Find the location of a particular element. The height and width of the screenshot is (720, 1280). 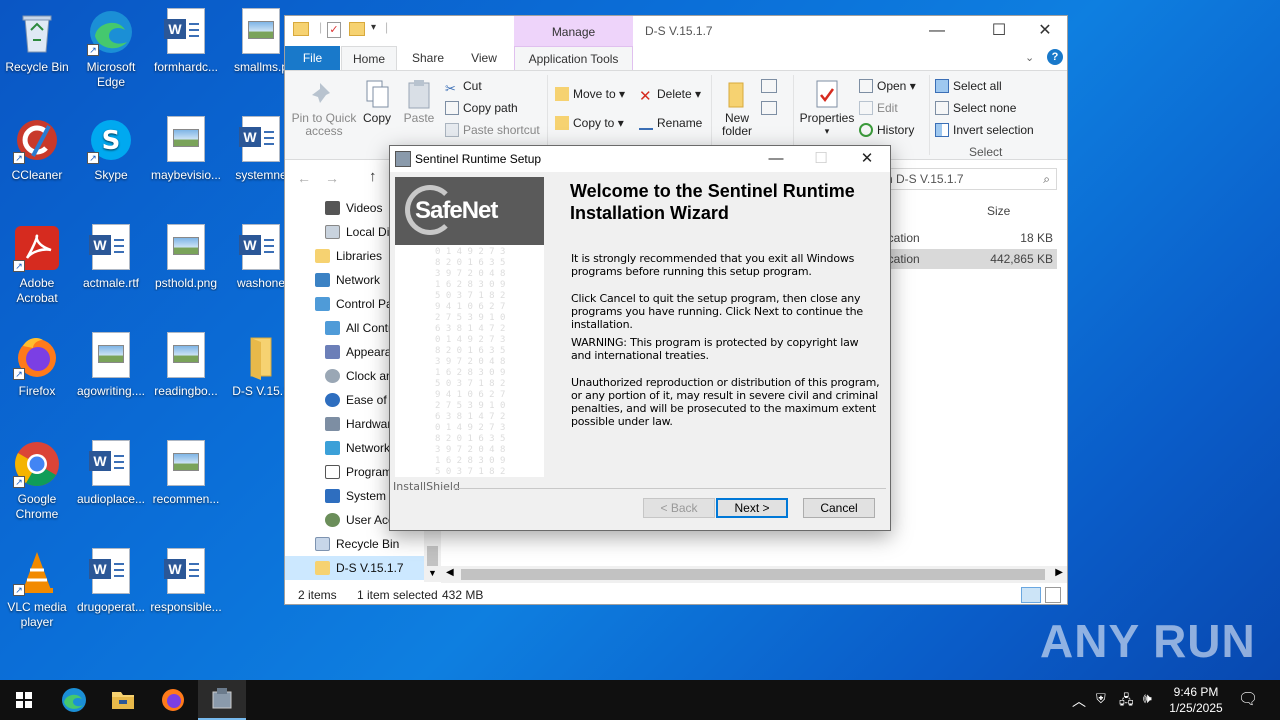

help-icon: ? is located at coordinates (1055, 57).